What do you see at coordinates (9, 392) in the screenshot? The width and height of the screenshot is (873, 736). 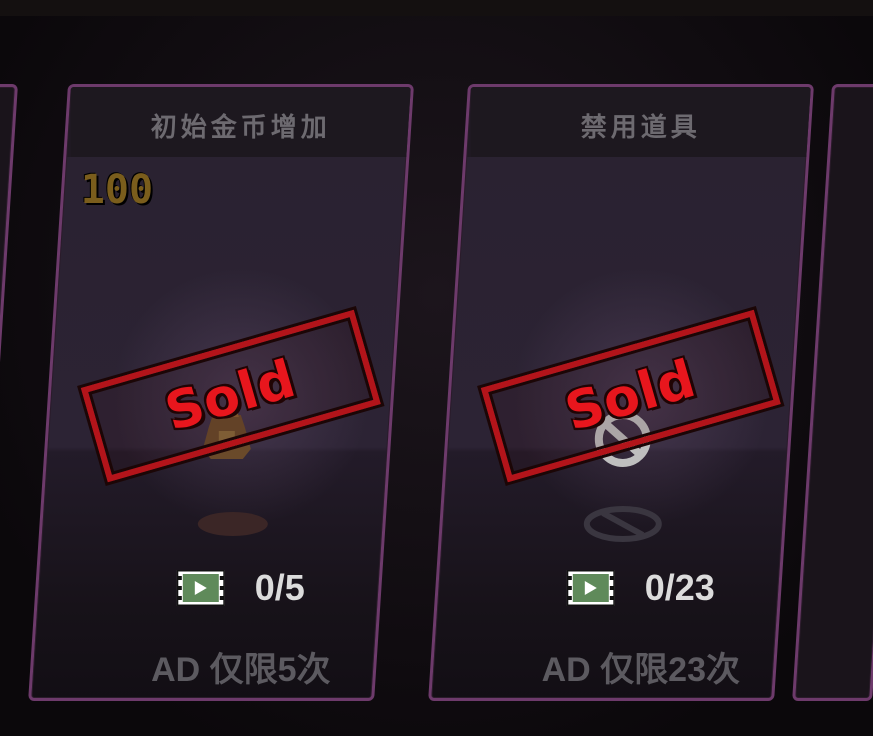 I see `shop-card-partial-left` at bounding box center [9, 392].